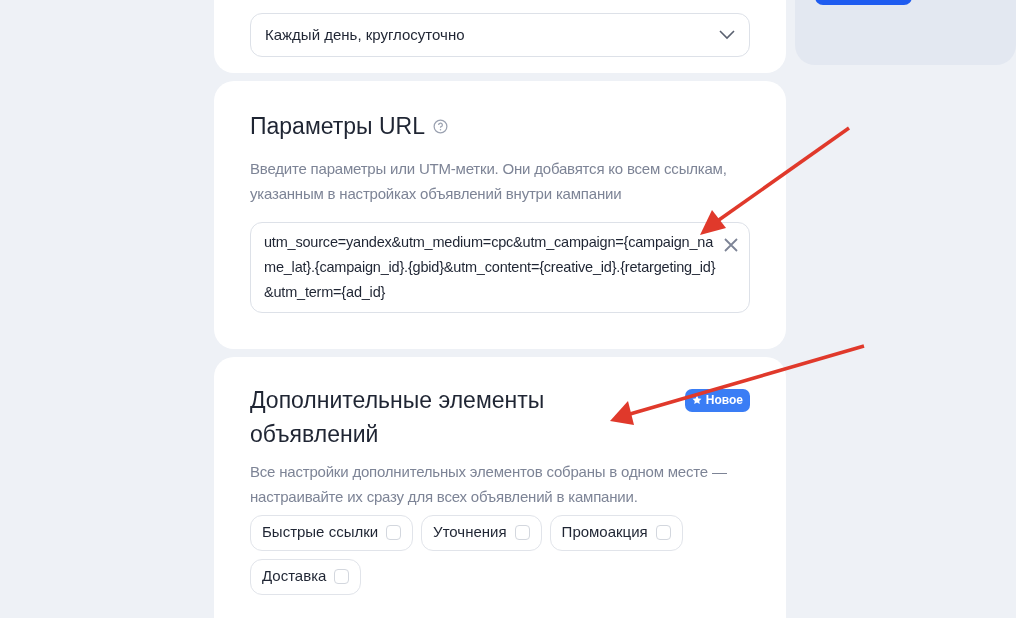 This screenshot has height=618, width=1016. What do you see at coordinates (306, 576) in the screenshot?
I see `option-chip: Доставка` at bounding box center [306, 576].